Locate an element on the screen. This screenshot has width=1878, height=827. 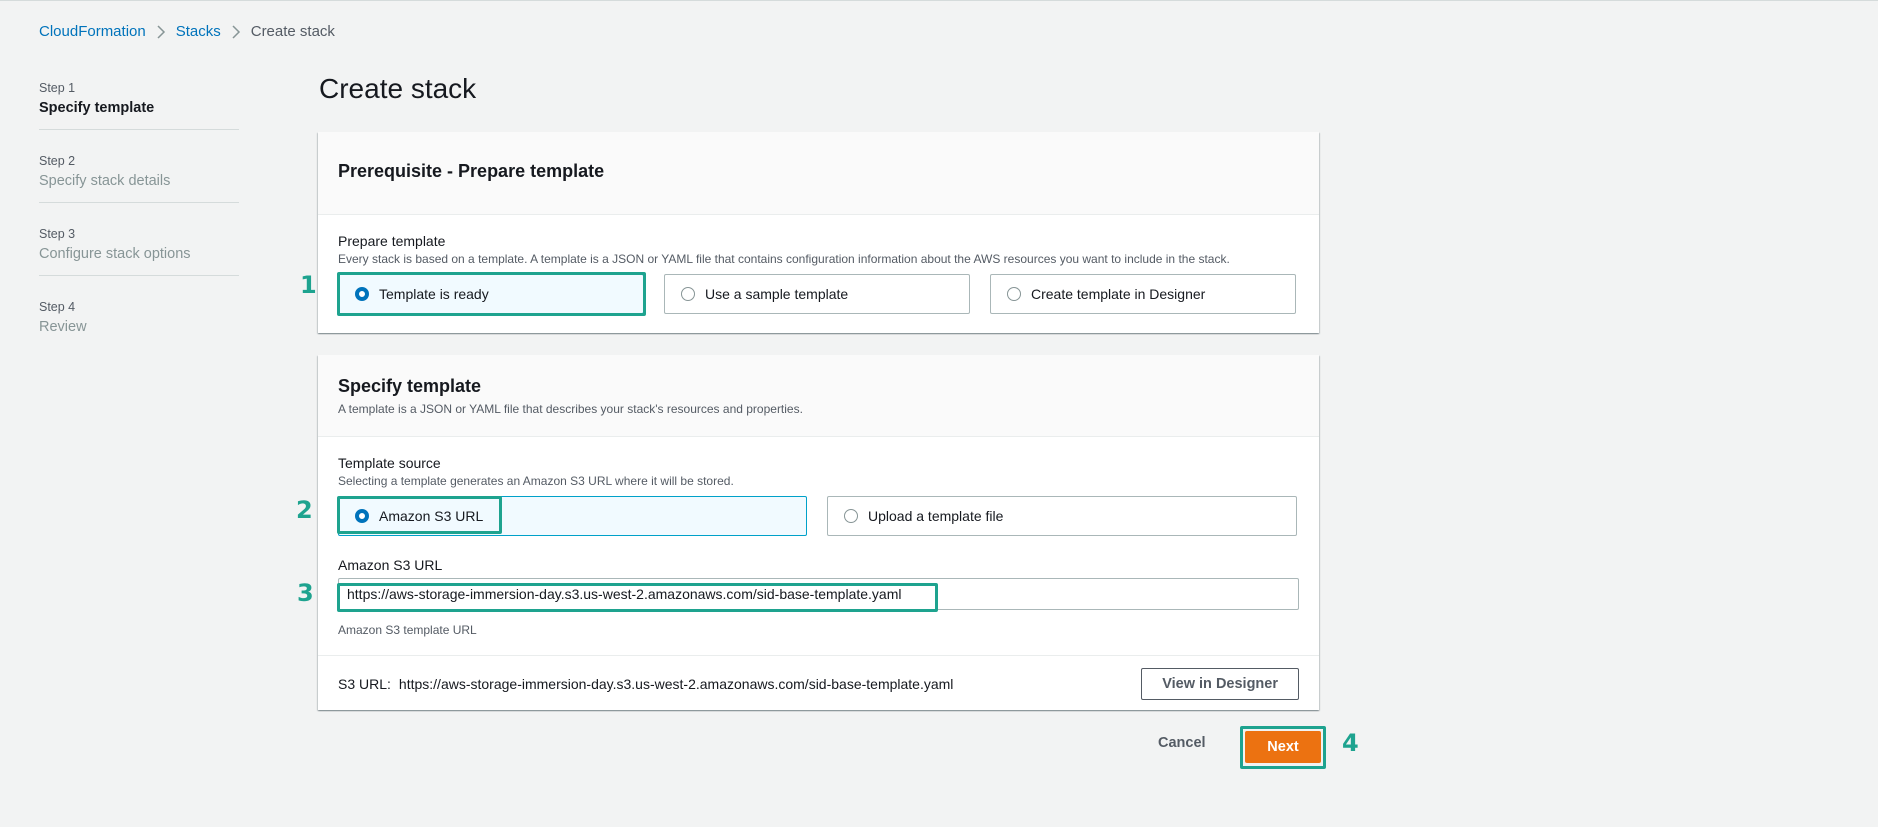
wizard-actions: Cancel Next is located at coordinates (1215, 747).